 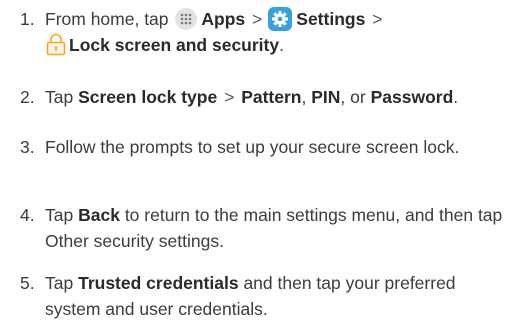 I want to click on pin-label: PIN, so click(x=326, y=97).